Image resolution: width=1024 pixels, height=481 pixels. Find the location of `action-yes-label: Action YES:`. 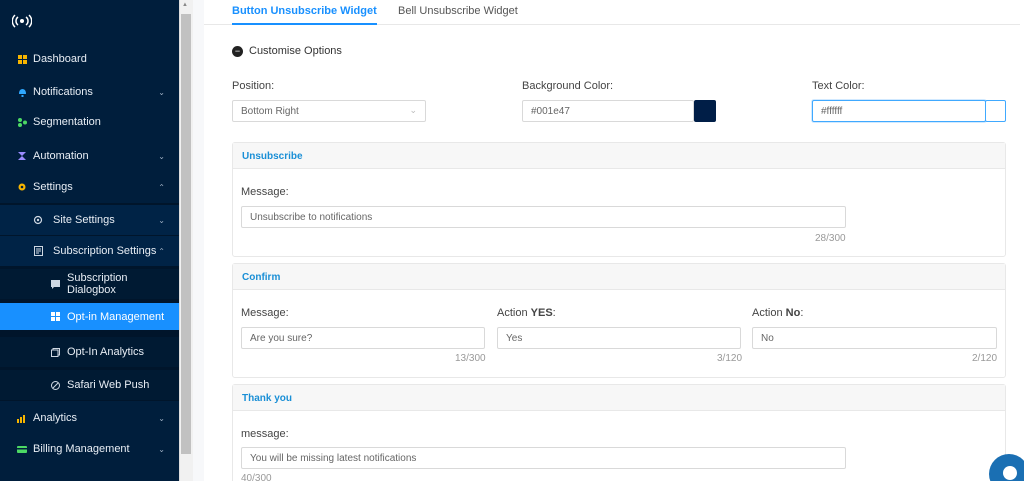

action-yes-label: Action YES: is located at coordinates (526, 313).